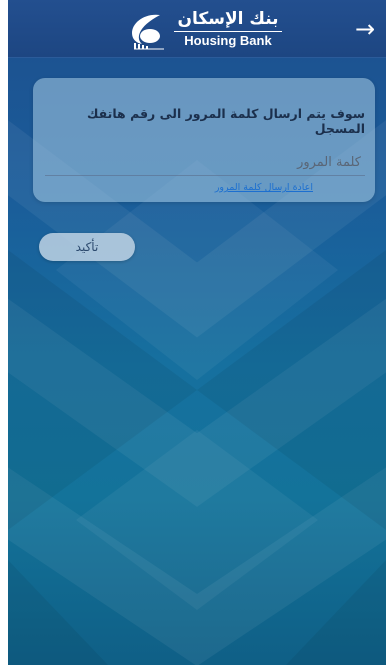 Image resolution: width=388 pixels, height=665 pixels. I want to click on logo-arabic-text: بنك الإسكان, so click(228, 19).